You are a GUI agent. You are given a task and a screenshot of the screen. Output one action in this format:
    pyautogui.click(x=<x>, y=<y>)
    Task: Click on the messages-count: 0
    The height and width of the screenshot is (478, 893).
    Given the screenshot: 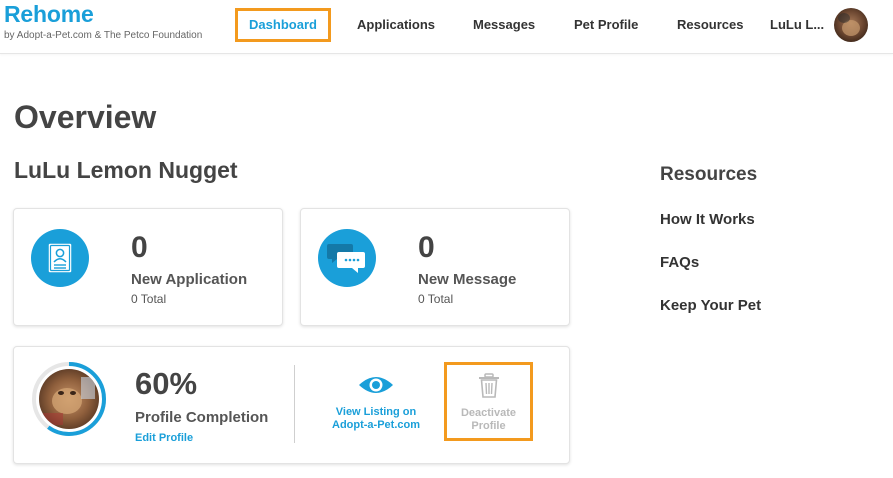 What is the action you would take?
    pyautogui.click(x=426, y=247)
    